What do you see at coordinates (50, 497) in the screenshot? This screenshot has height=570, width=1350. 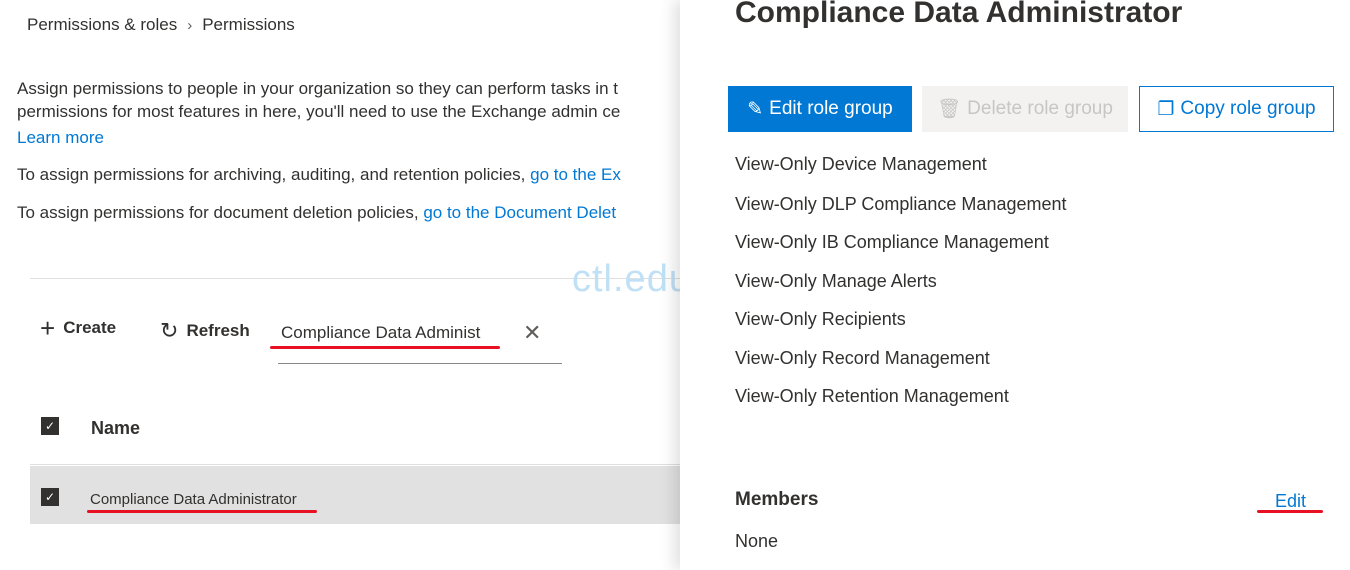 I see `row-checkbox: ✓` at bounding box center [50, 497].